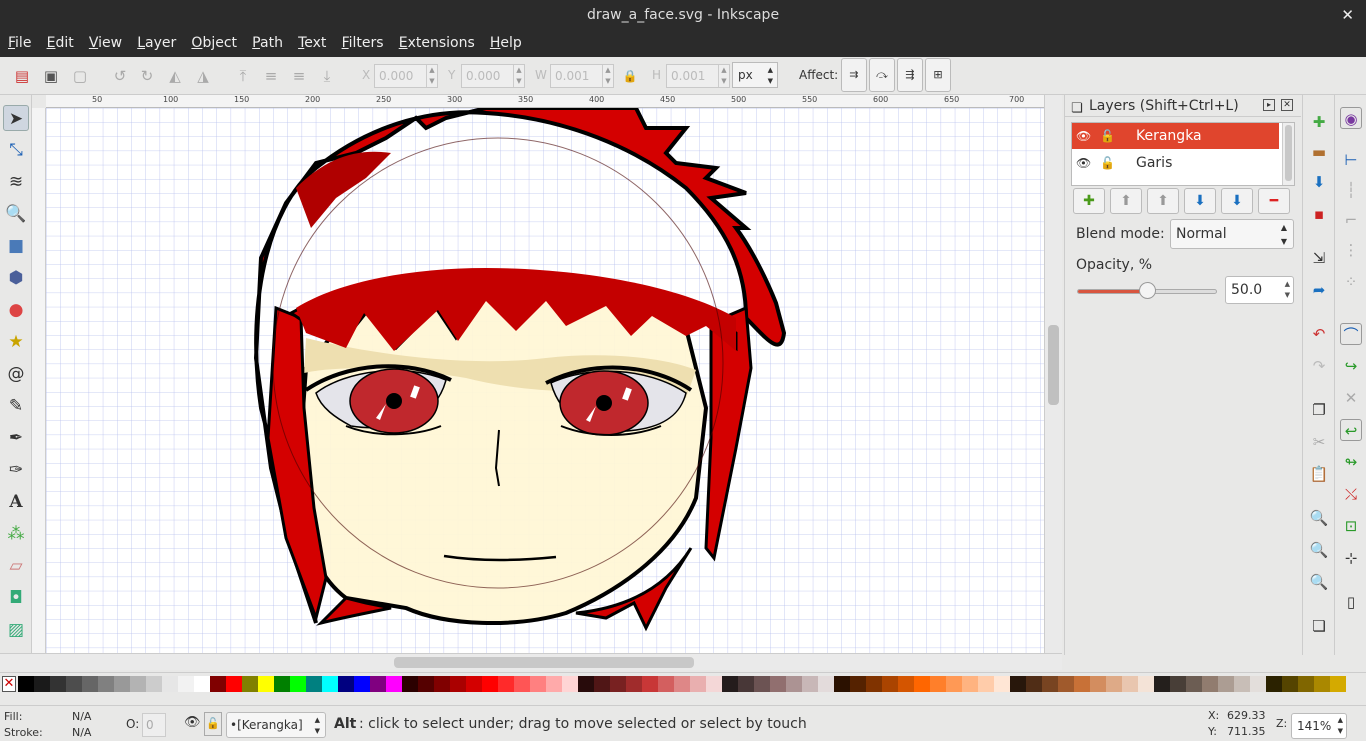  I want to click on spiral-tool-icon: @, so click(16, 374).